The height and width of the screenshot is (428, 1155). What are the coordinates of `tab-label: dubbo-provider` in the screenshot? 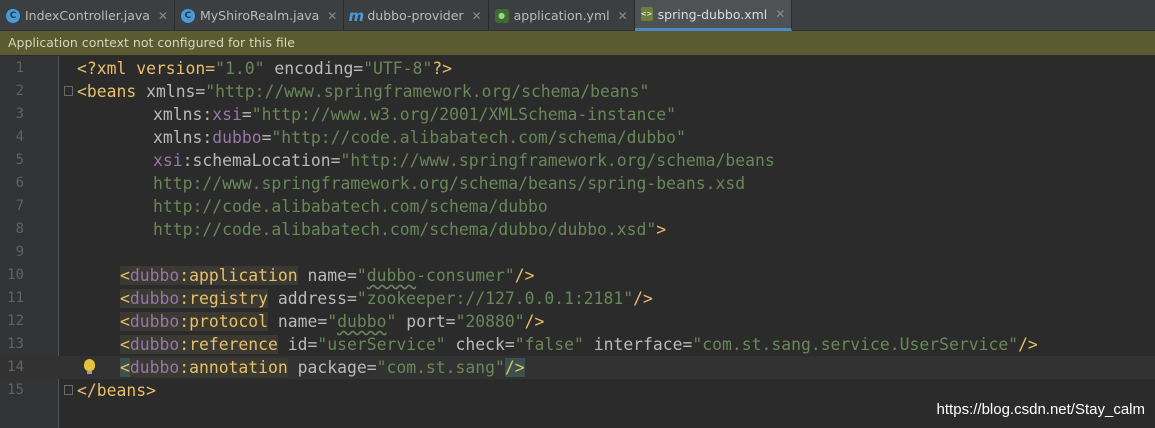 It's located at (415, 15).